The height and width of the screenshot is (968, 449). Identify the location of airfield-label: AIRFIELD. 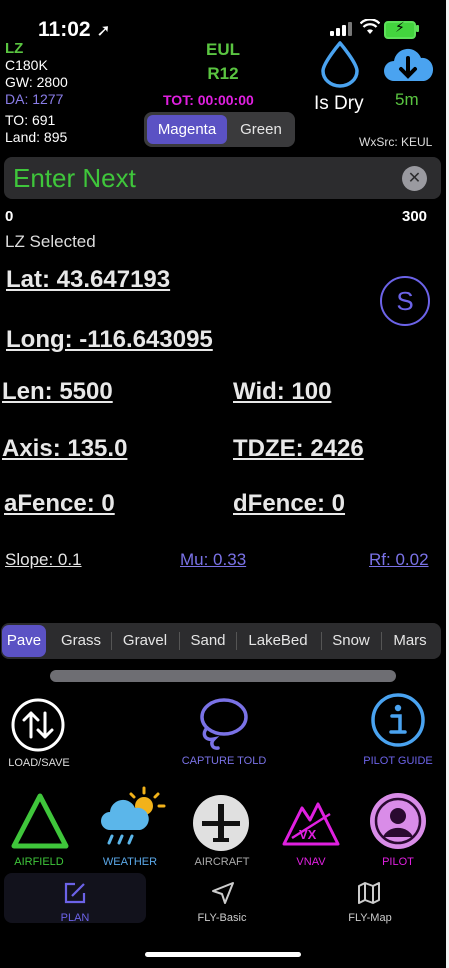
(39, 862).